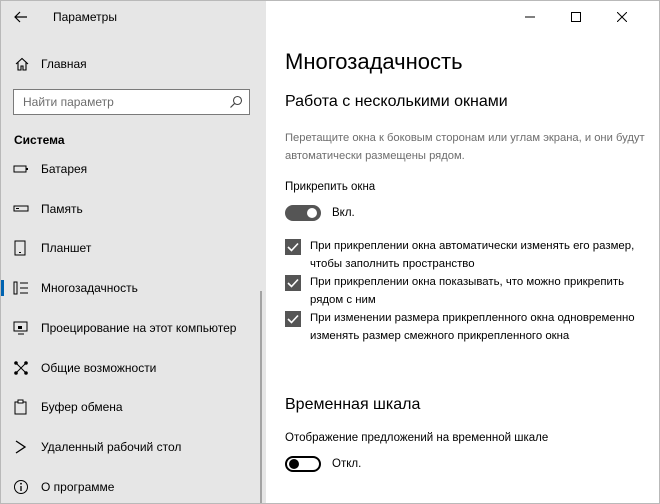 The image size is (660, 504). I want to click on sidebar-item-clipboard: Буфер обмена, so click(130, 407).